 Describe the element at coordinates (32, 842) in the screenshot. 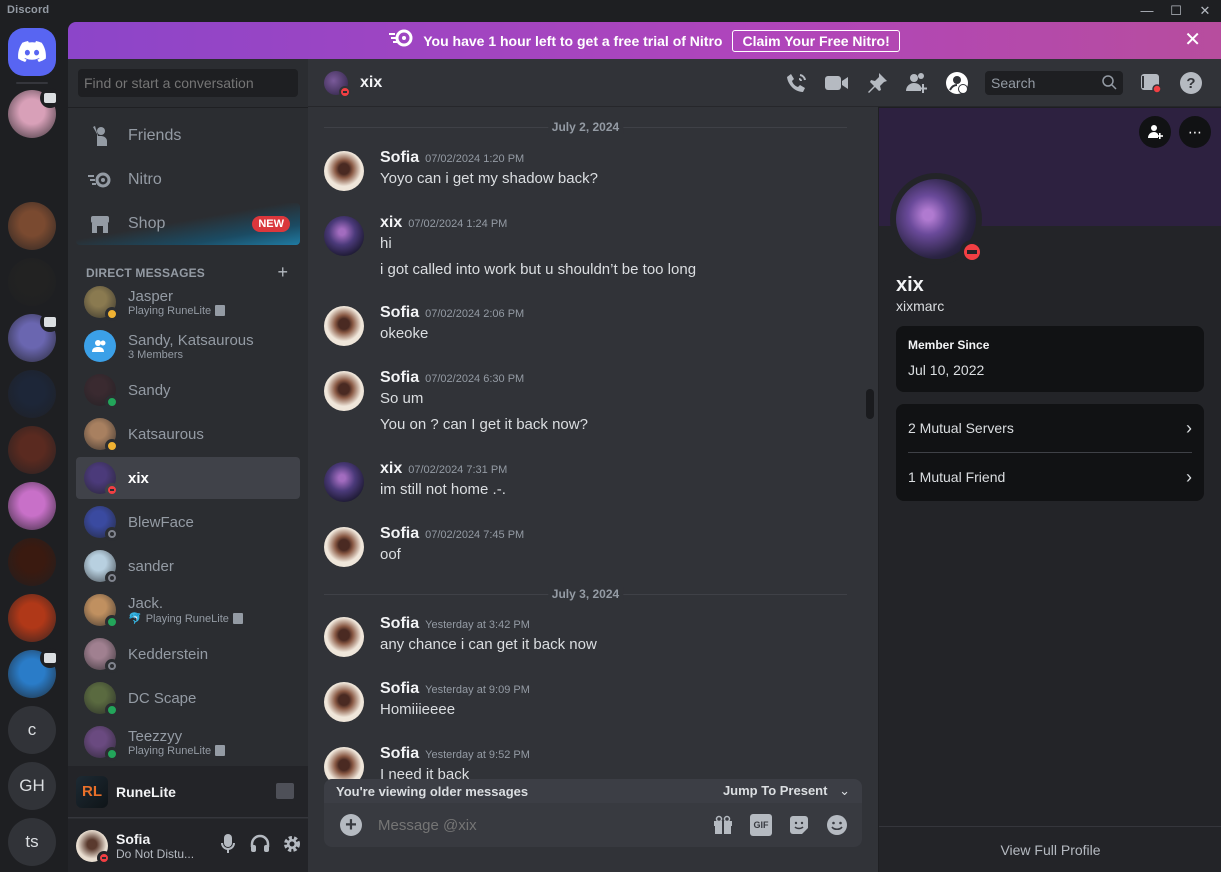

I see `server-ts: ts` at that location.